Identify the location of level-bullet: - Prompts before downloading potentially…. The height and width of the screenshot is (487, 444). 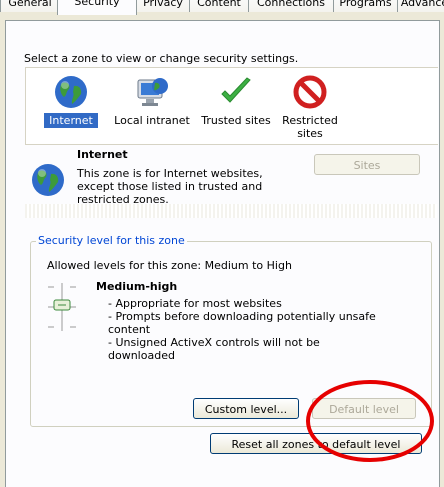
(242, 323).